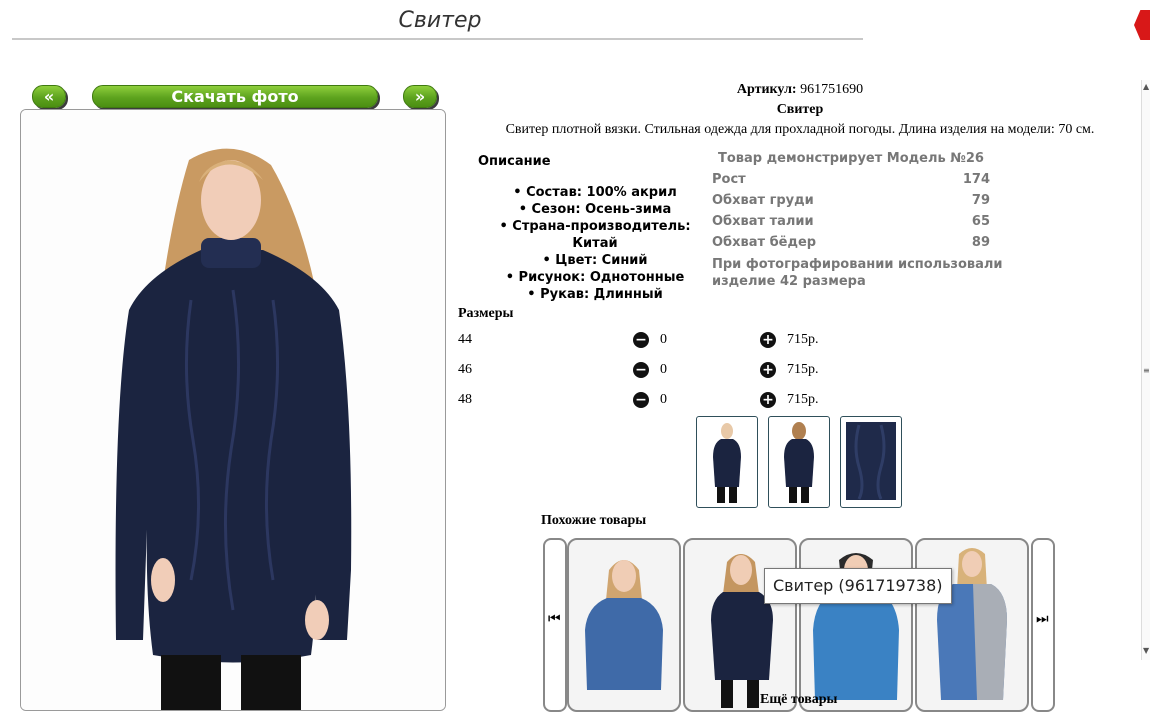 This screenshot has height=712, width=1150. What do you see at coordinates (763, 200) in the screenshot?
I see `model-row-label: Обхват груди` at bounding box center [763, 200].